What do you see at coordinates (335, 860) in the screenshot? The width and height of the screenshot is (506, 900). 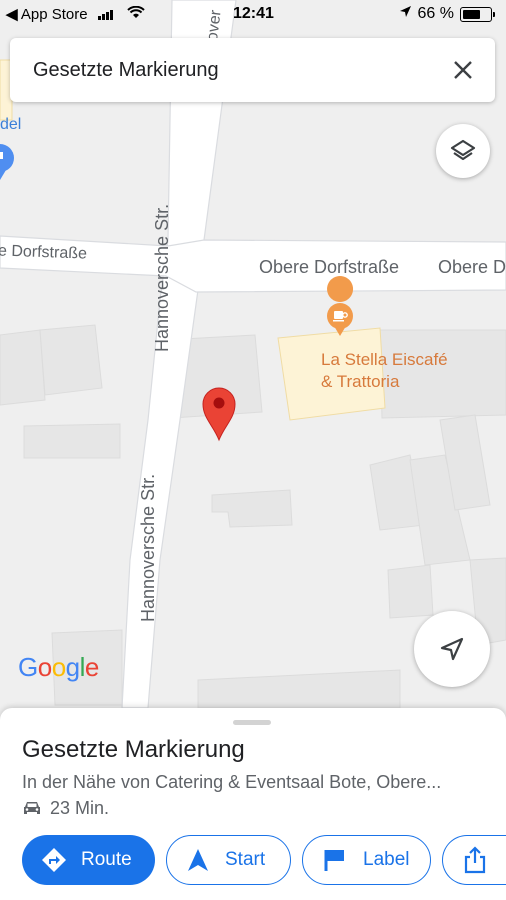 I see `flag-icon` at bounding box center [335, 860].